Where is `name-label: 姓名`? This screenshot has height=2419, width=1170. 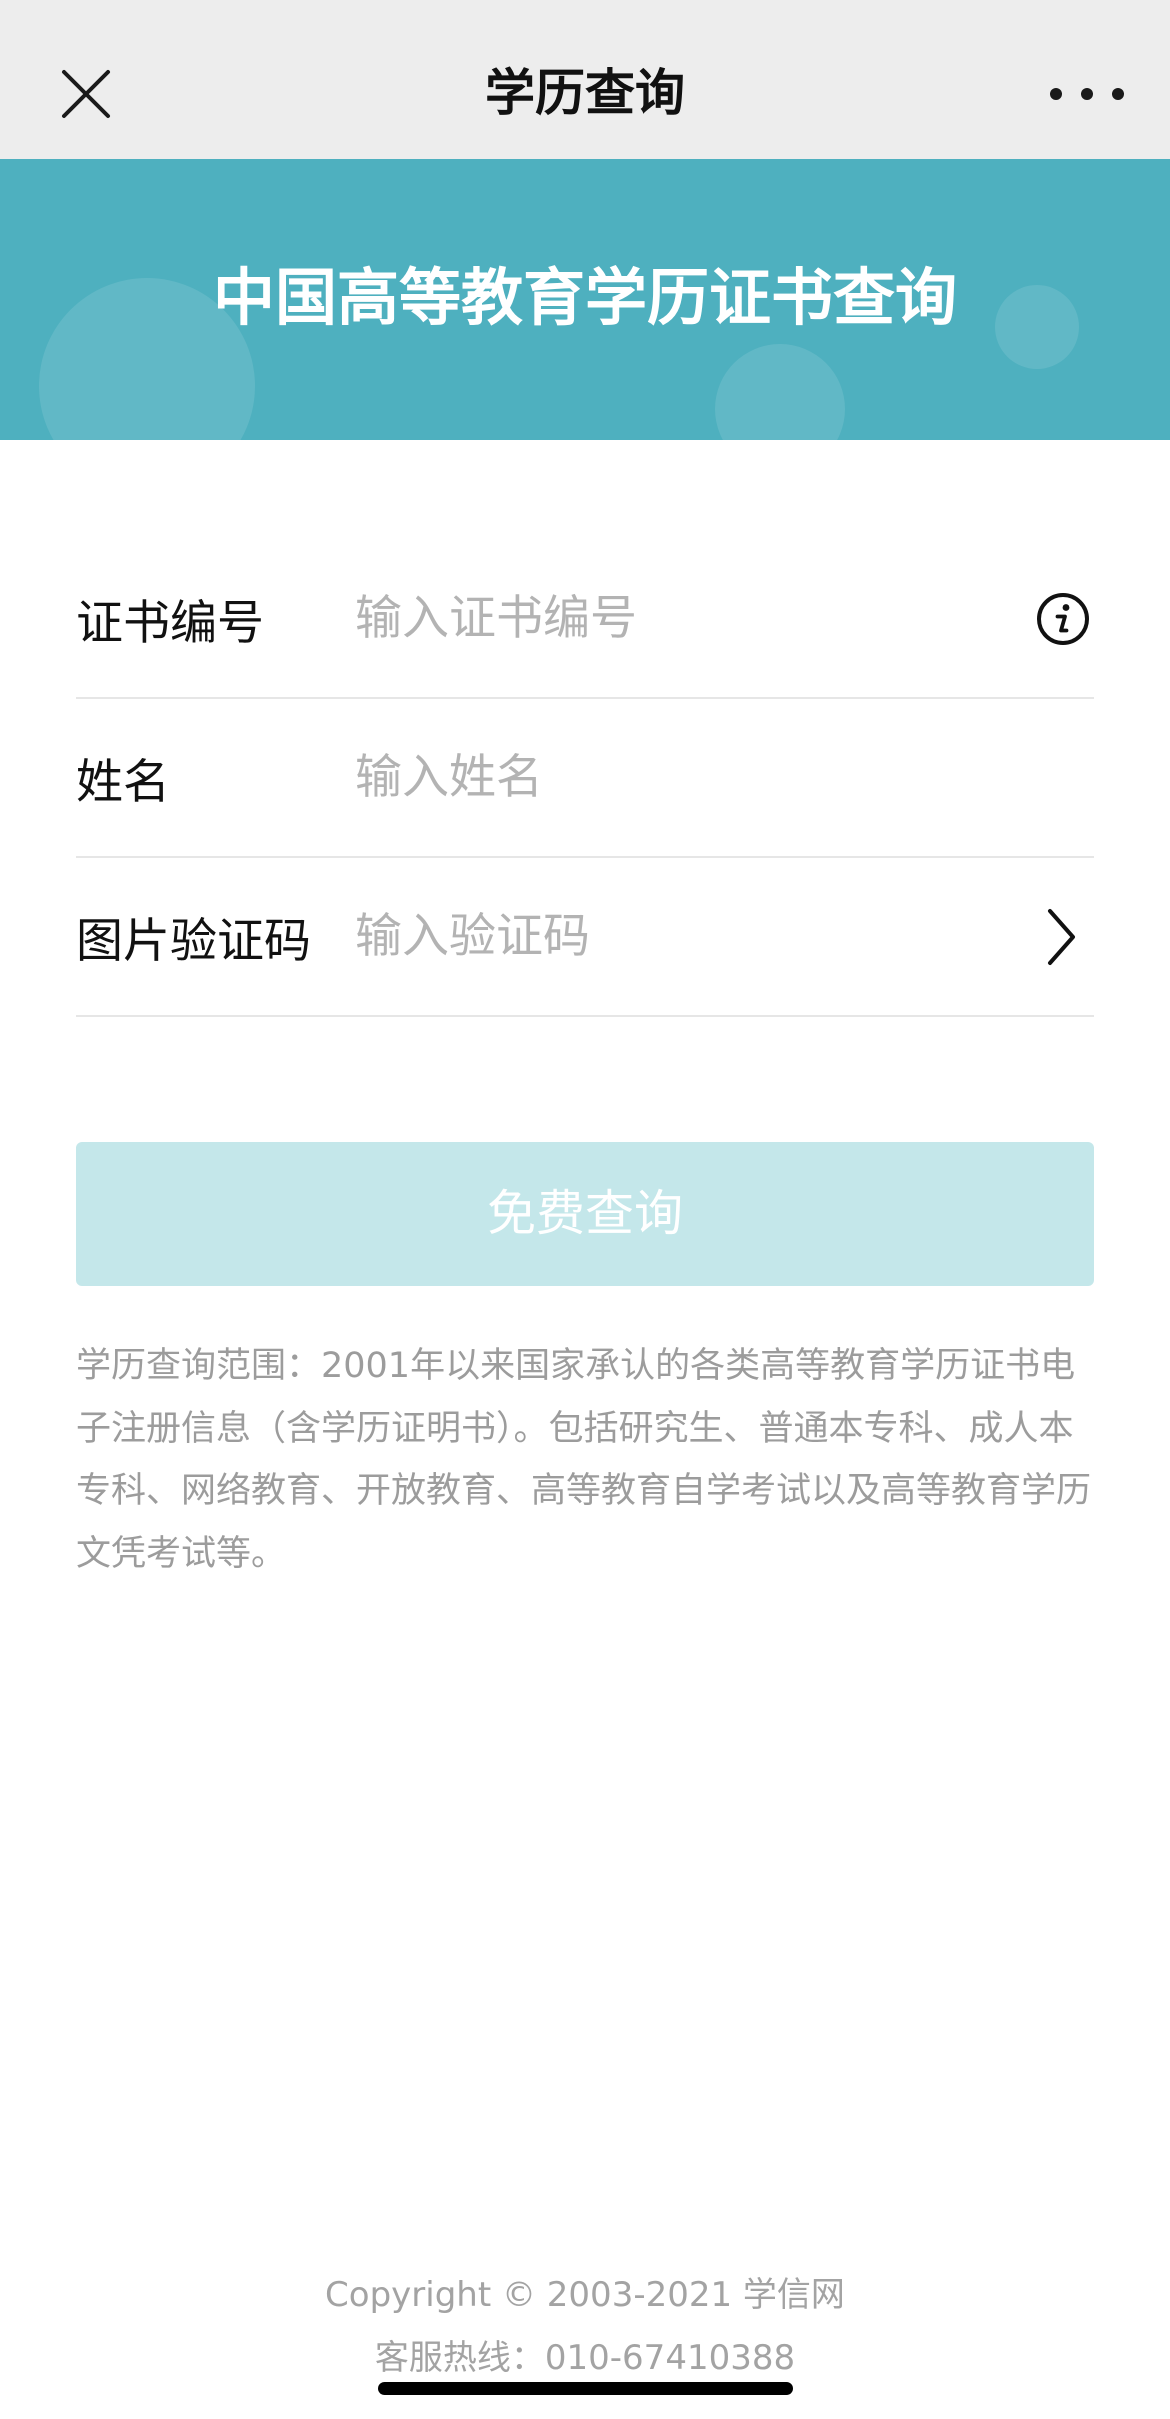
name-label: 姓名 is located at coordinates (123, 782).